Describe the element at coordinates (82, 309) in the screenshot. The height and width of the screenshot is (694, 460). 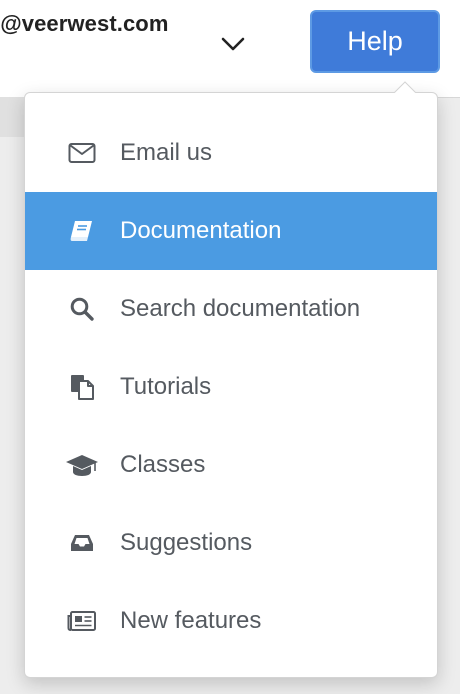
I see `search-icon` at that location.